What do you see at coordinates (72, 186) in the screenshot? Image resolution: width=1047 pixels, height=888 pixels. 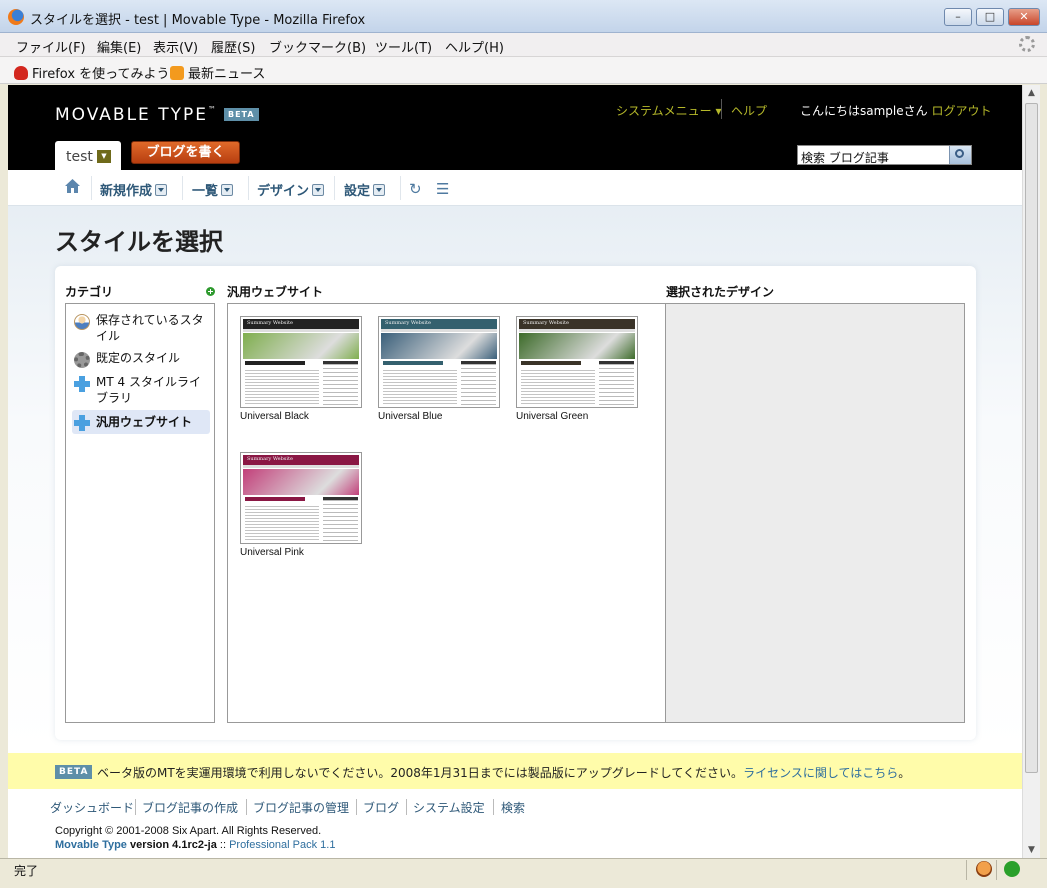 I see `home-icon` at bounding box center [72, 186].